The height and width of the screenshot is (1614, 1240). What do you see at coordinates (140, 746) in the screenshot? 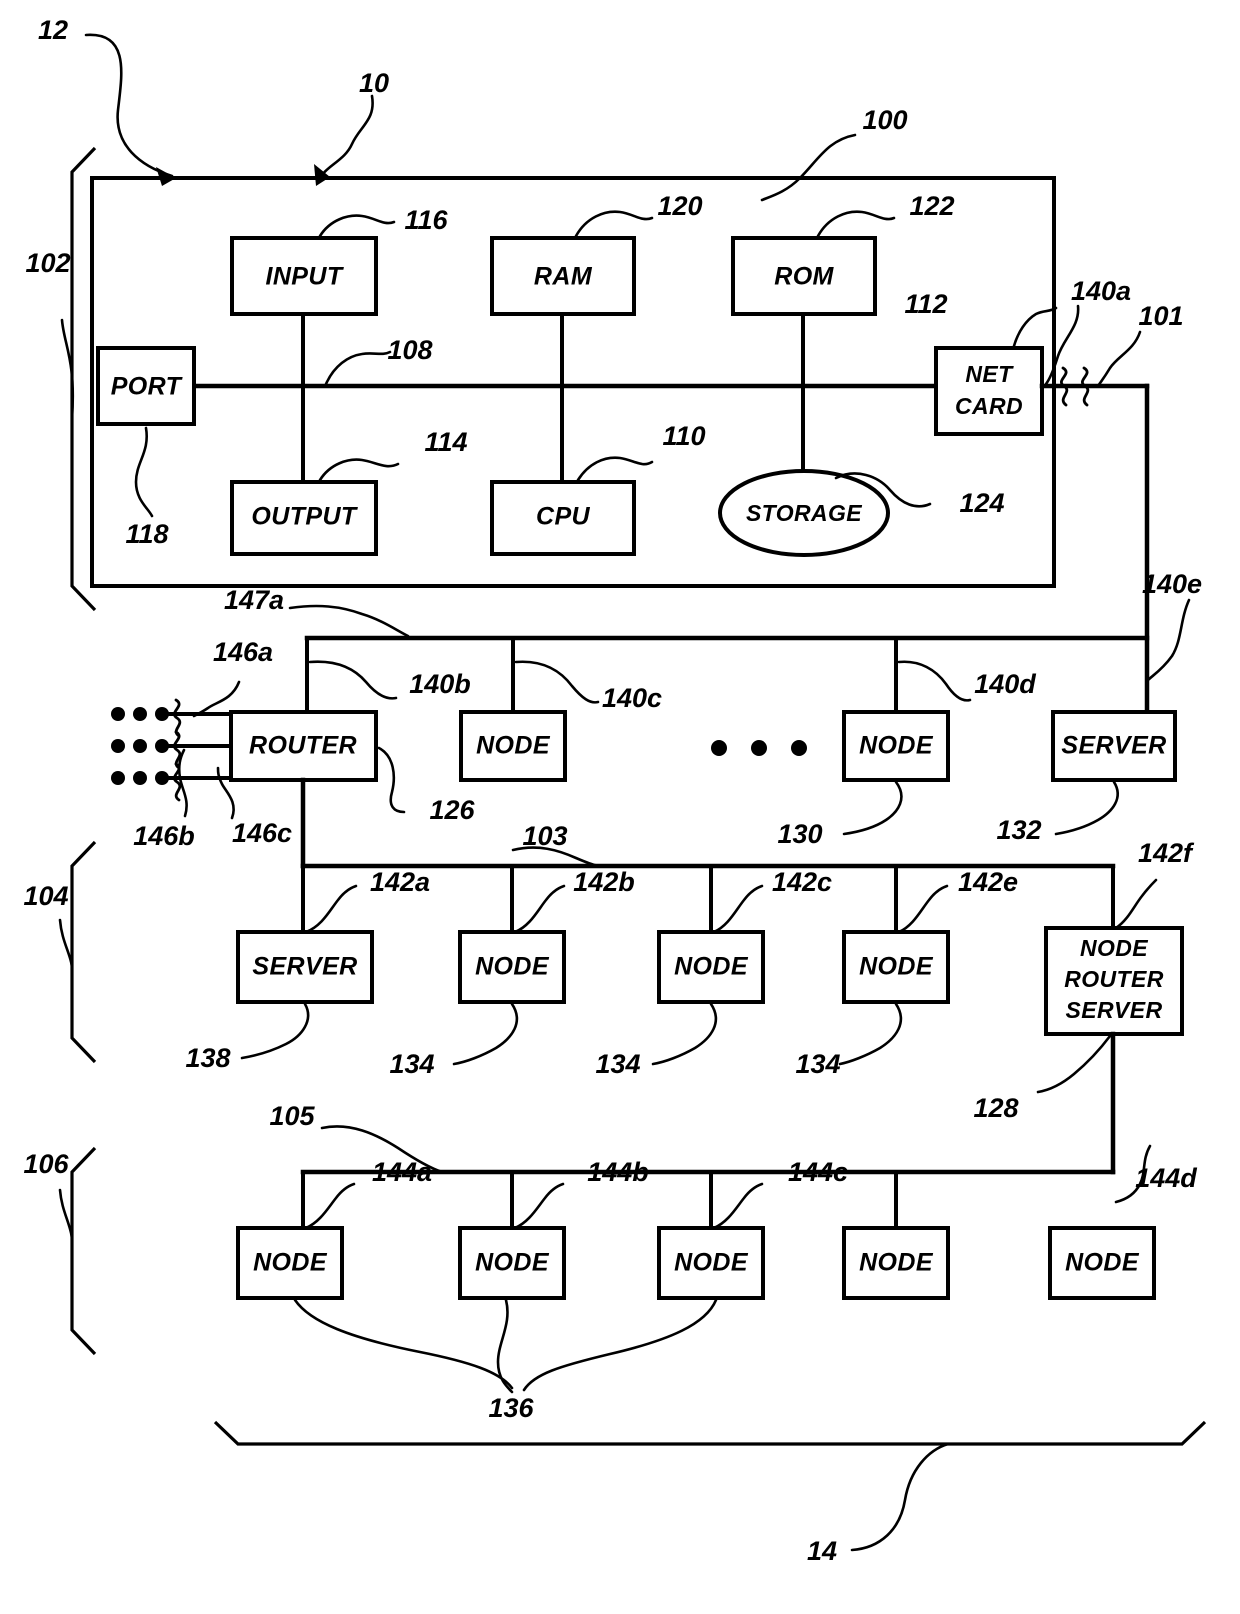
I see `router-input-ellipsis-dots` at bounding box center [140, 746].